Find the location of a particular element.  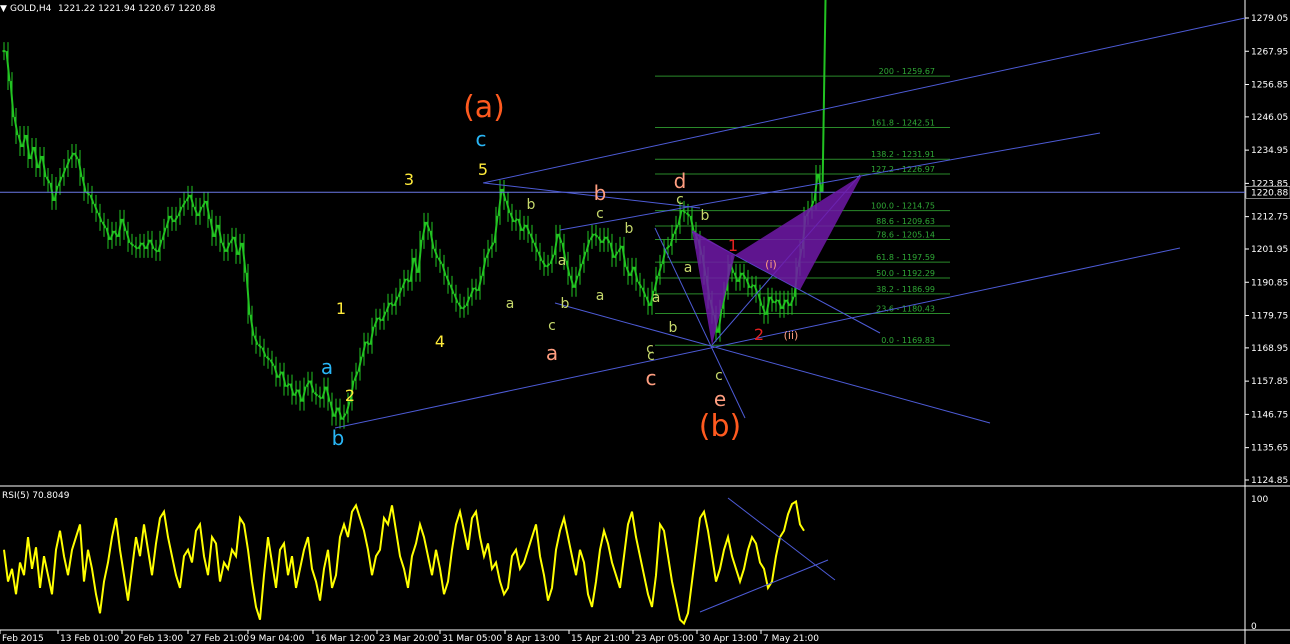

x-tick-label: 27 Feb 21:00 is located at coordinates (219, 639).